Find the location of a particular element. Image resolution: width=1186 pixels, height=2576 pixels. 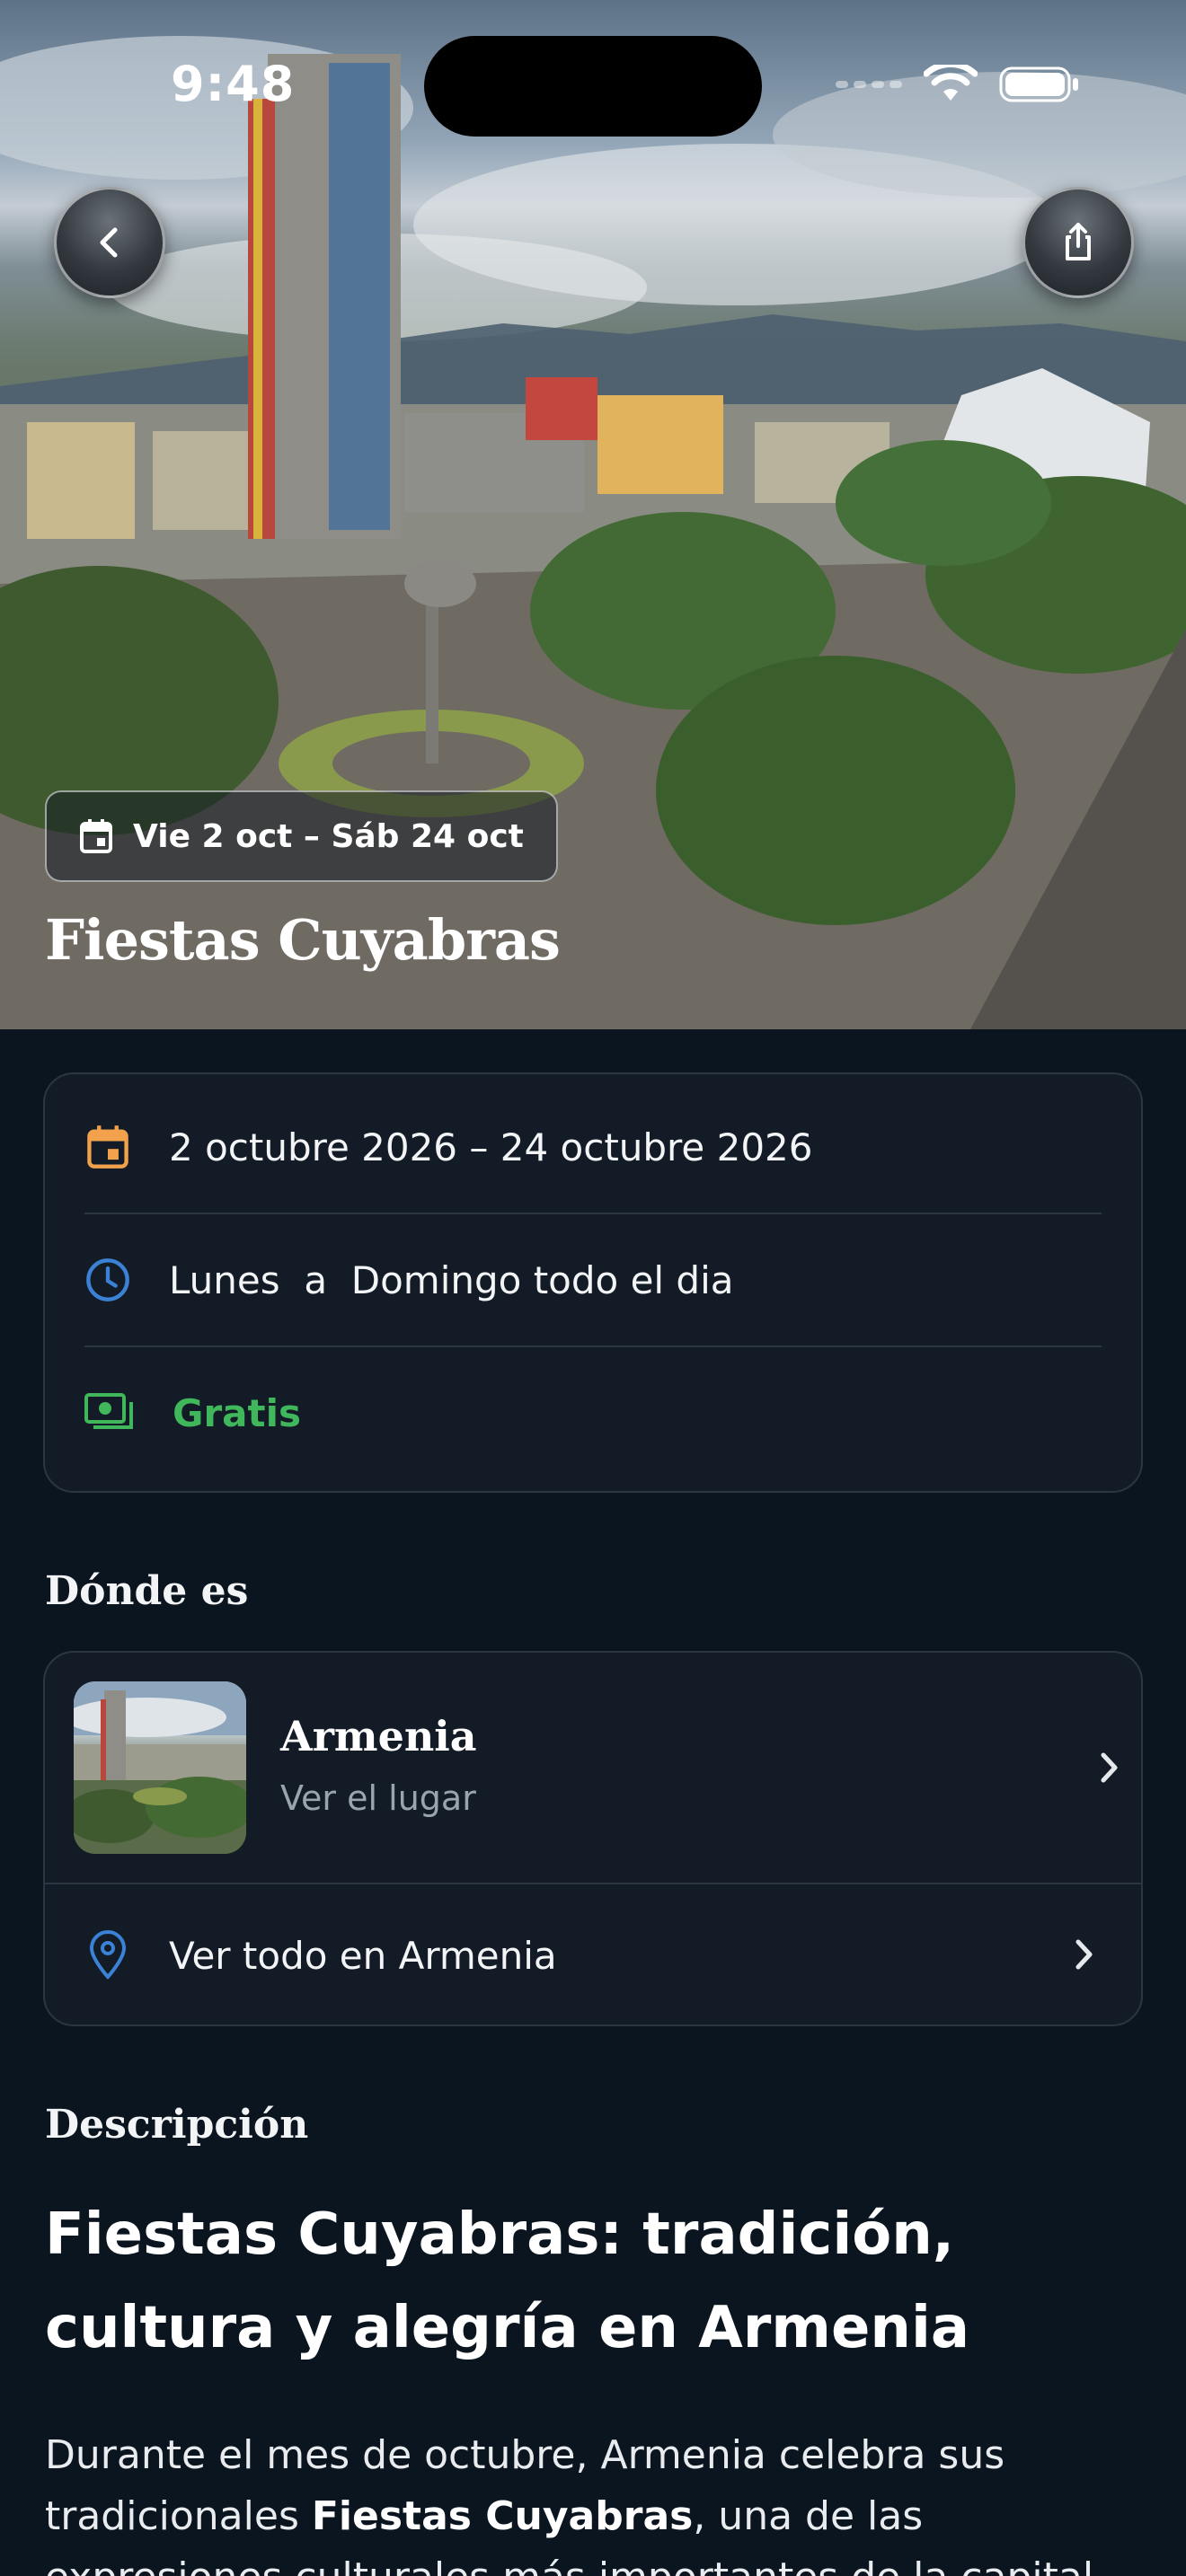

place-thumbnail-image is located at coordinates (160, 1767).